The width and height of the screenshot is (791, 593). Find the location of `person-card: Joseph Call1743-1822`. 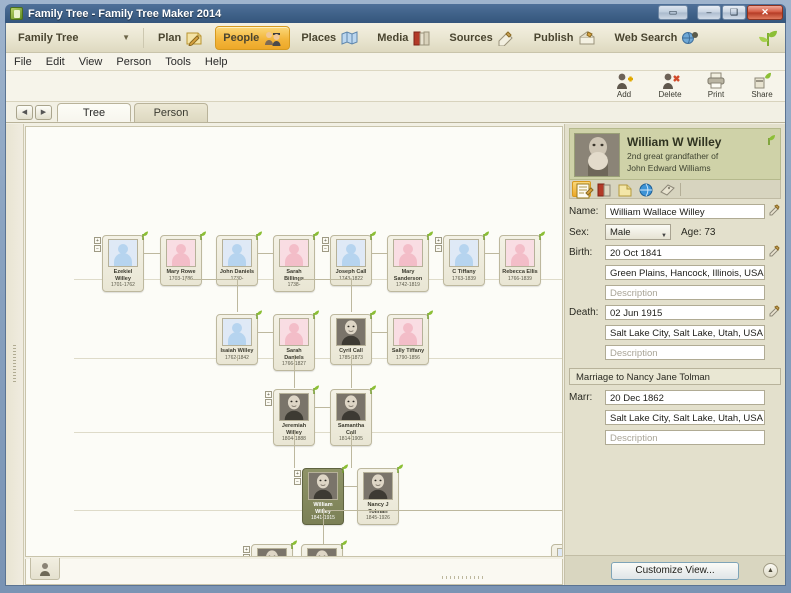

person-card: Joseph Call1743-1822 is located at coordinates (351, 260).